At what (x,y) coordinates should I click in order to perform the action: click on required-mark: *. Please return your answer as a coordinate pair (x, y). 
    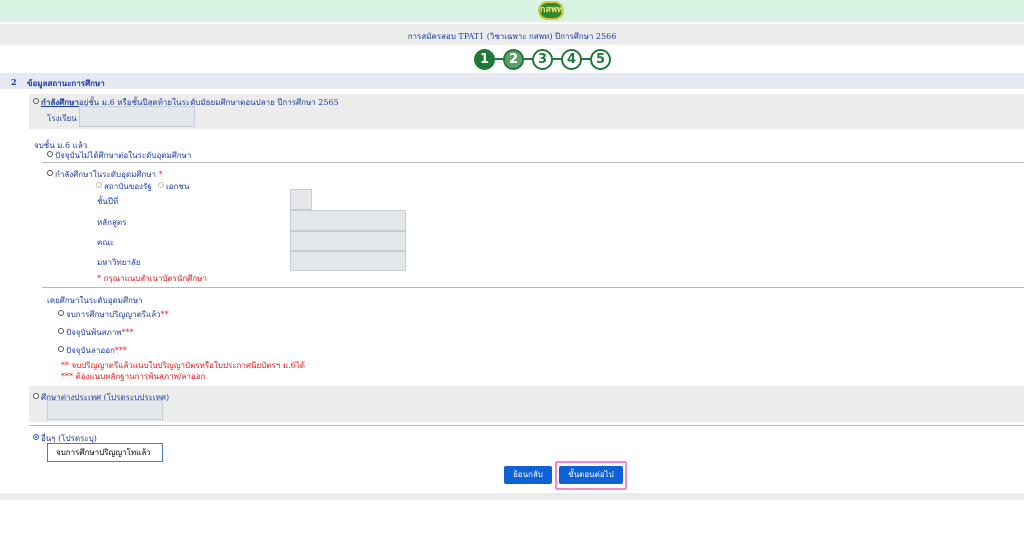
    Looking at the image, I should click on (160, 174).